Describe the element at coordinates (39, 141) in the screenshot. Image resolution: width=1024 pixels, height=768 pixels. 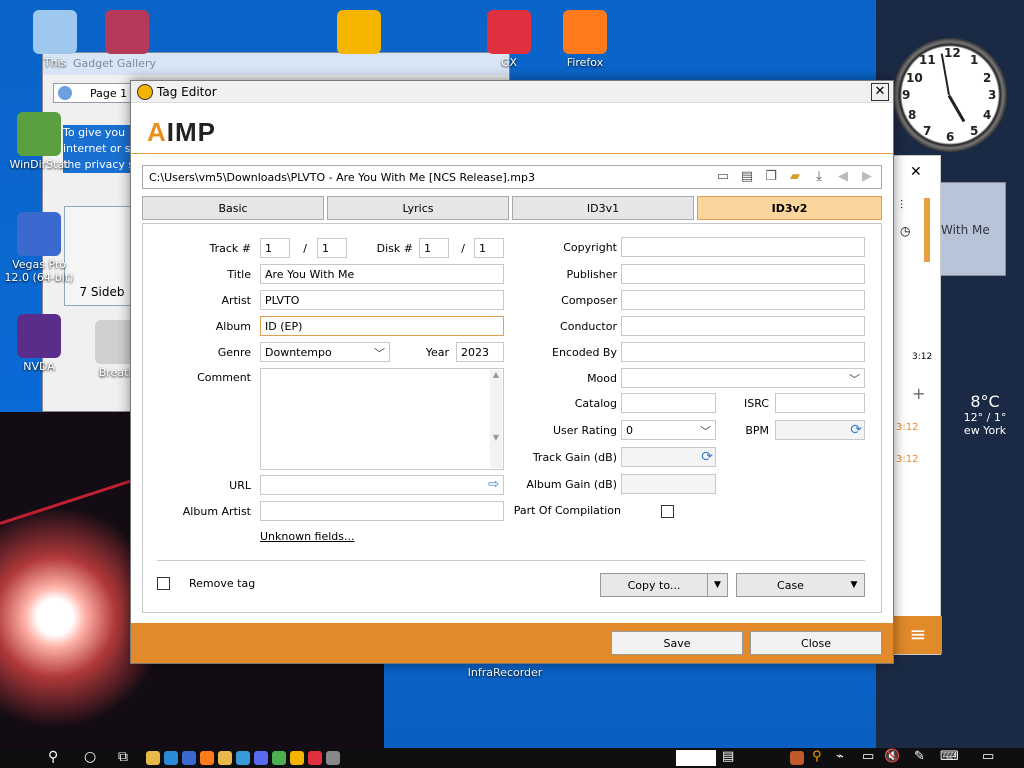
I see `desktop-icon: WinDirStat` at that location.